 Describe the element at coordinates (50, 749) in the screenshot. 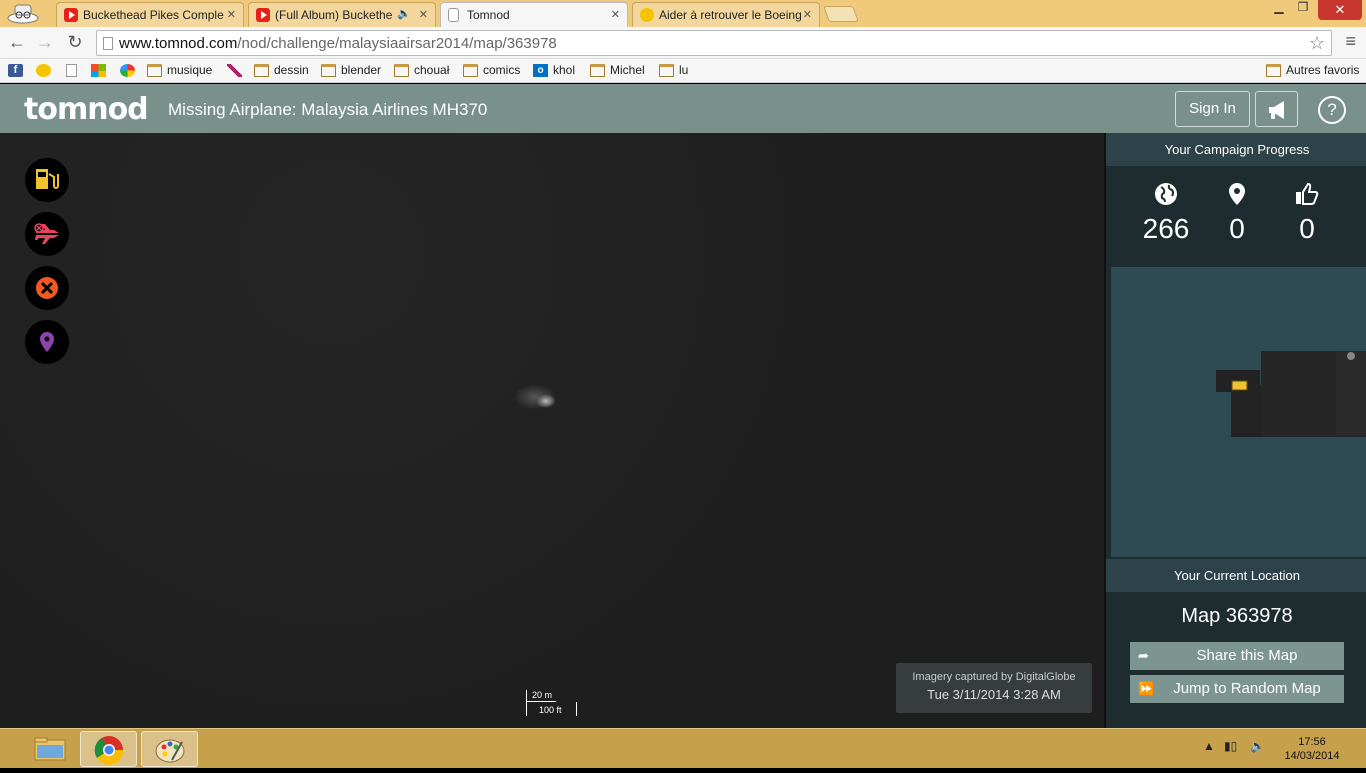

I see `file-explorer-button` at that location.